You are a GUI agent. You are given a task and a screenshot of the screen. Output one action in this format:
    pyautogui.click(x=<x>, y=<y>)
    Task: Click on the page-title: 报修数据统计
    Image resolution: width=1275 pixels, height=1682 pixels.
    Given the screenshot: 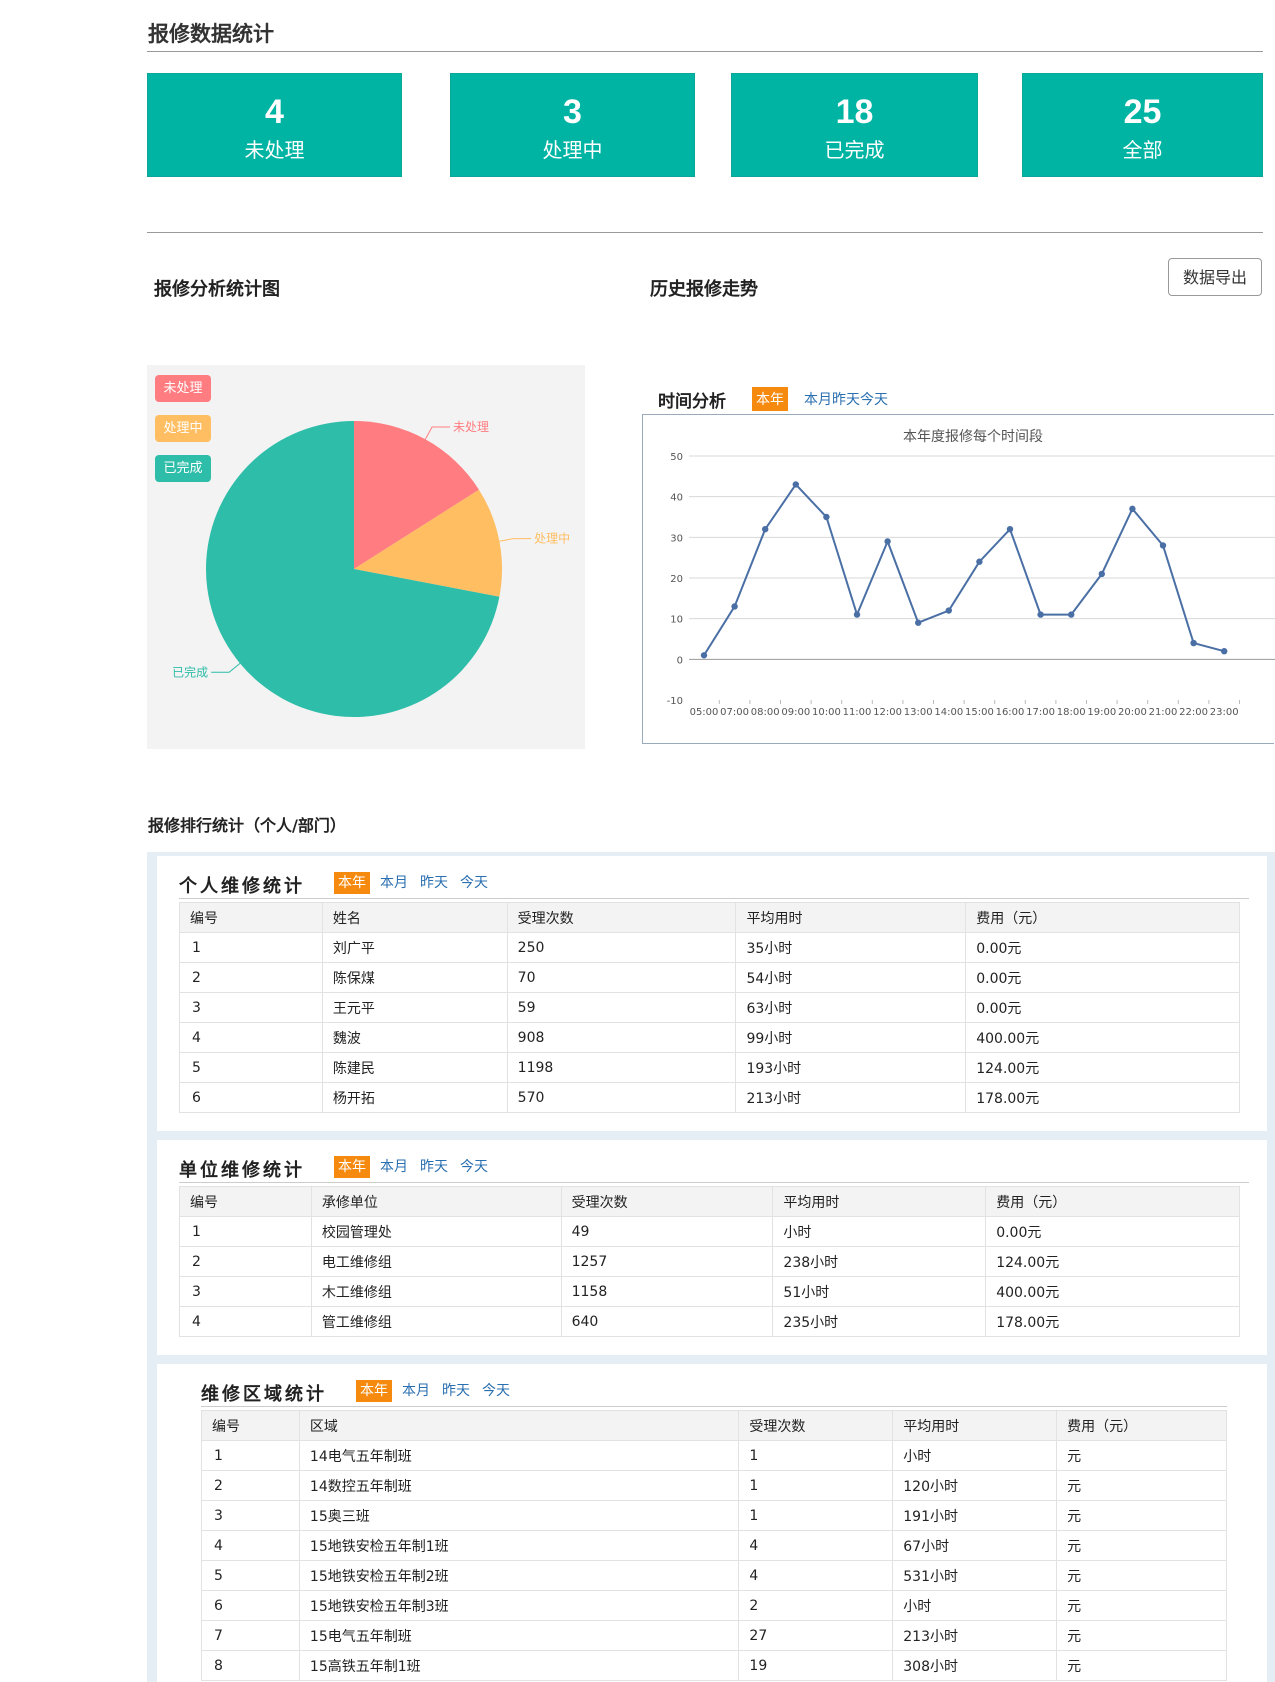 What is the action you would take?
    pyautogui.click(x=211, y=34)
    